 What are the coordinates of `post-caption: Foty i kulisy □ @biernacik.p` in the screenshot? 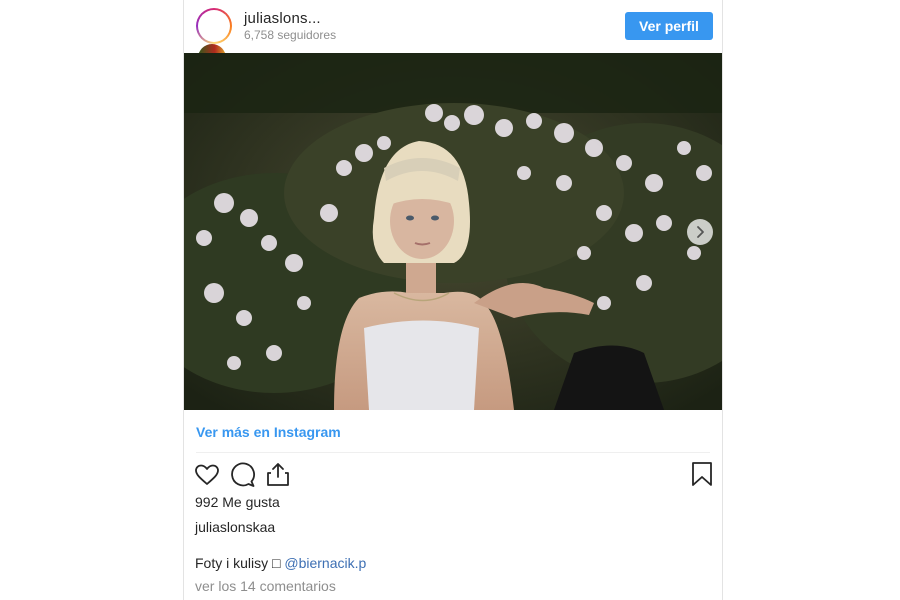 It's located at (280, 563).